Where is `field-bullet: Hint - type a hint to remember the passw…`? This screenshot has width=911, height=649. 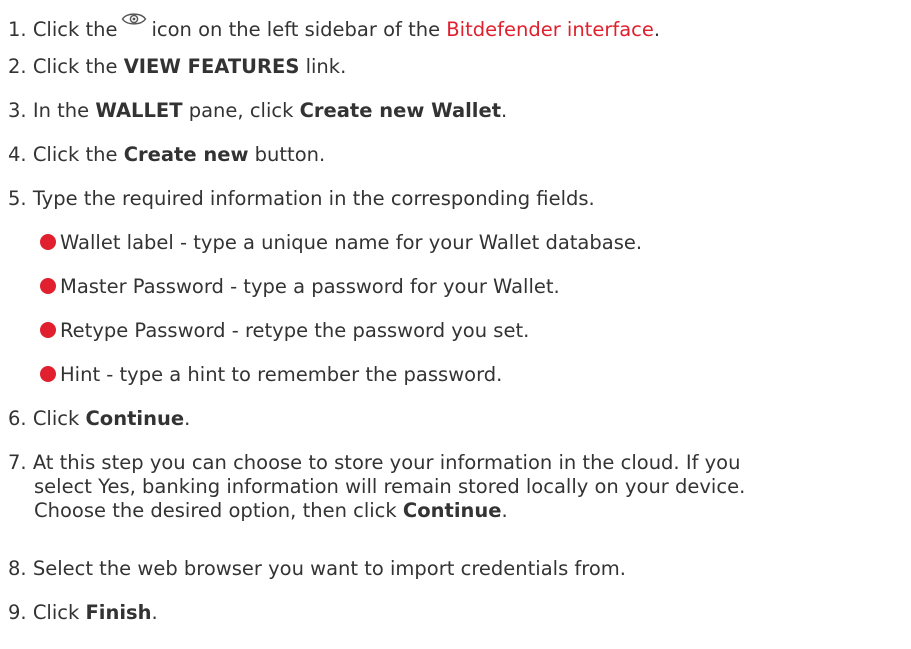
field-bullet: Hint - type a hint to remember the passw… is located at coordinates (271, 375).